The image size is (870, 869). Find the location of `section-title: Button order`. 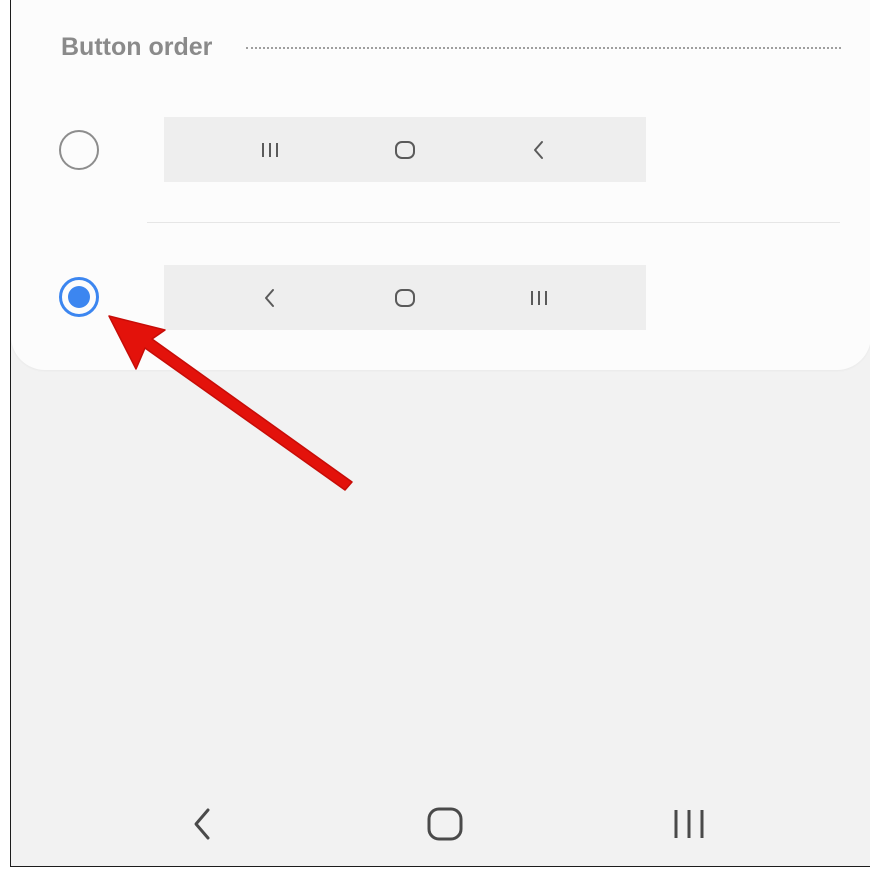

section-title: Button order is located at coordinates (137, 46).